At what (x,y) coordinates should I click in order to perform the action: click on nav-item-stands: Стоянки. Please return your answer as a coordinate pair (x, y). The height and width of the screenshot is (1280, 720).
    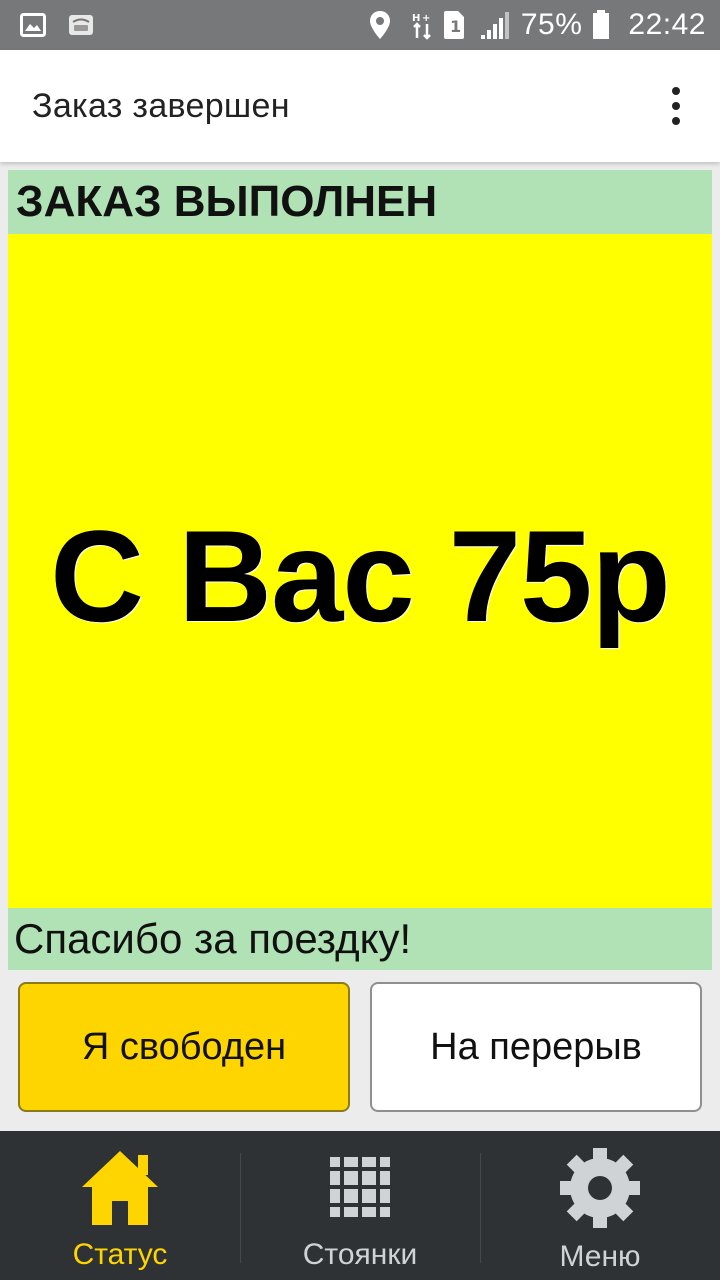
    Looking at the image, I should click on (360, 1205).